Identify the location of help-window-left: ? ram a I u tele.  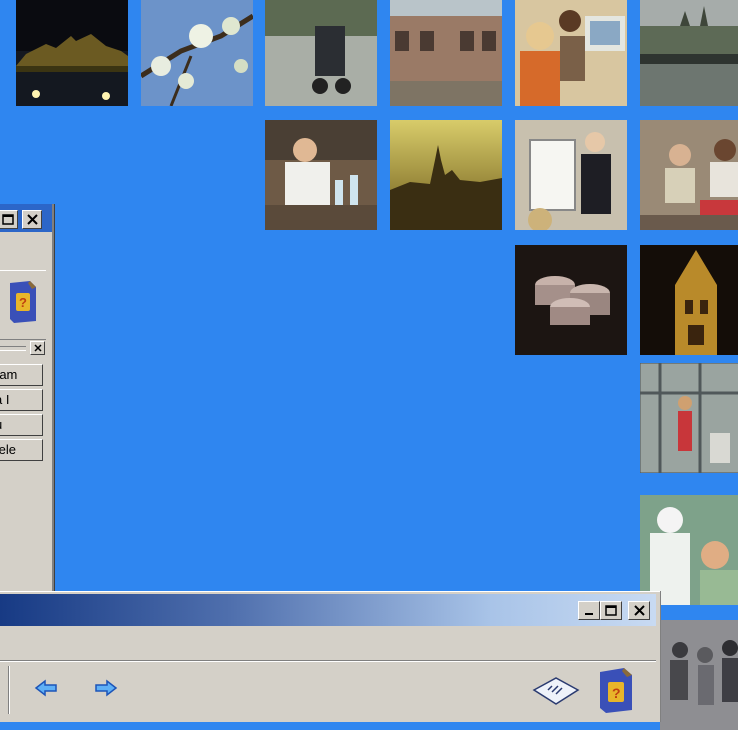
(27, 404).